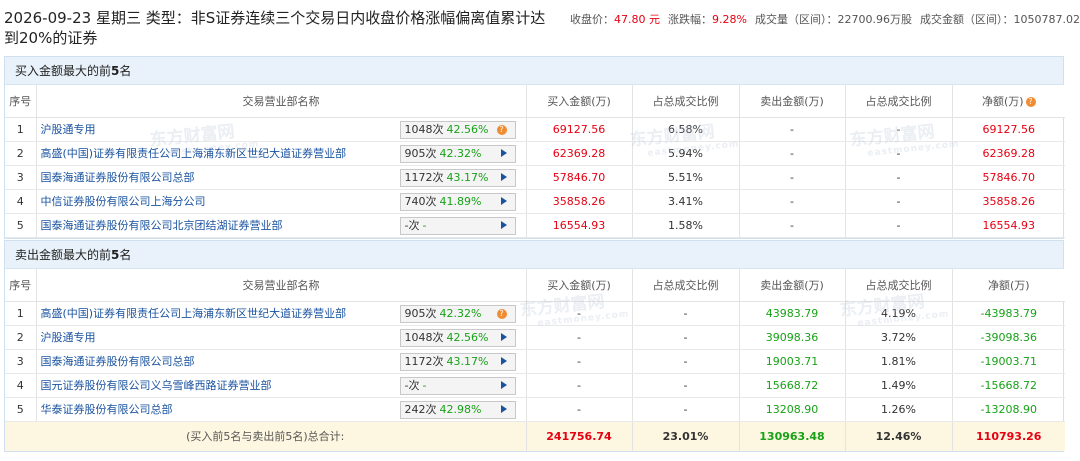 The height and width of the screenshot is (461, 1080). What do you see at coordinates (899, 101) in the screenshot?
I see `column-header-sell-pct: 占总成交比例` at bounding box center [899, 101].